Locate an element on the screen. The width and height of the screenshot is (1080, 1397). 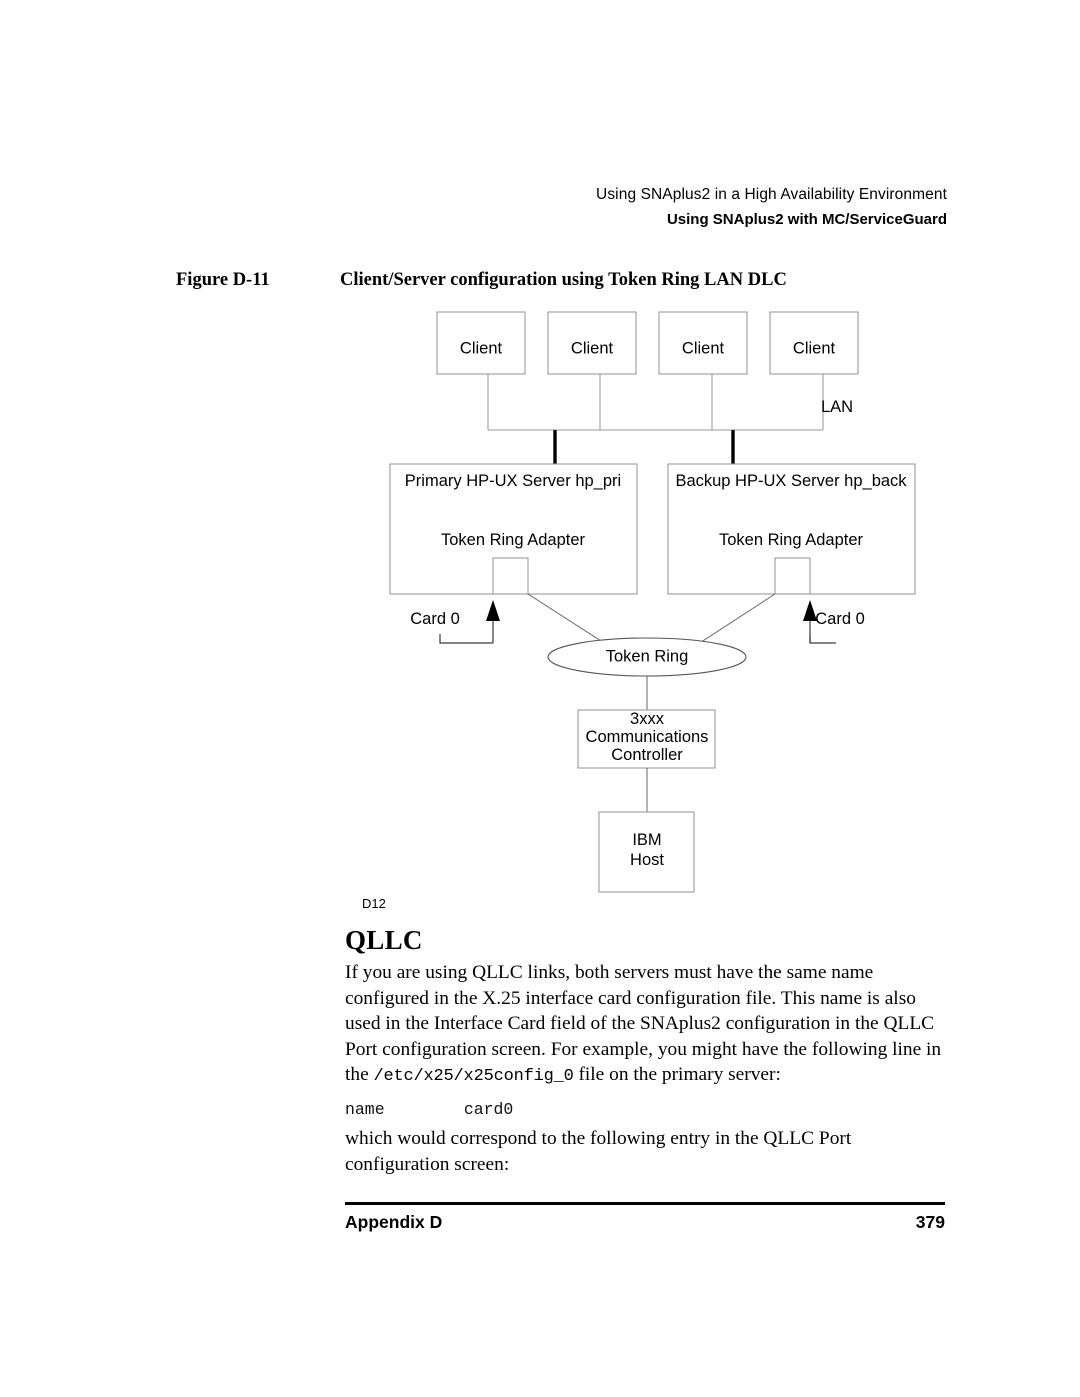
primary-card-callout: Card 0 is located at coordinates (455, 622).